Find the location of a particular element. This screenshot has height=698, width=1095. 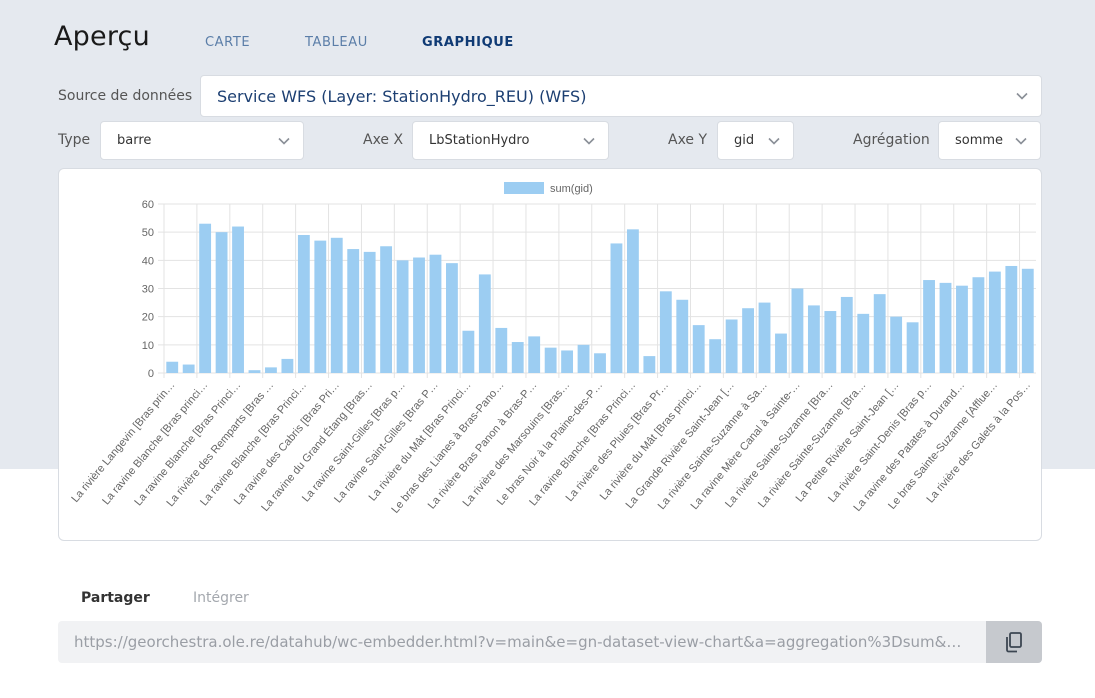

y-tick-label: 0 is located at coordinates (151, 374).